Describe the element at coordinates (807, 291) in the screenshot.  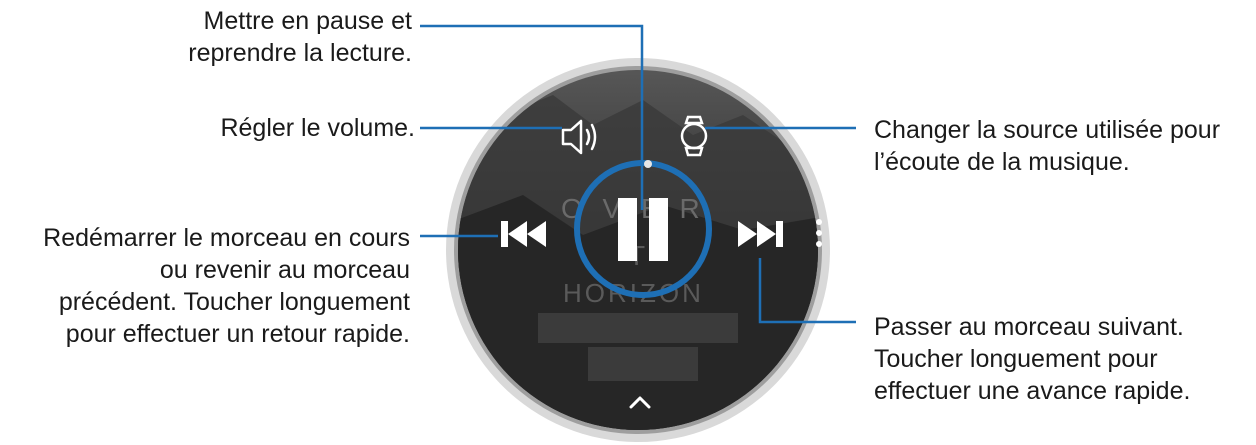
I see `line-next` at that location.